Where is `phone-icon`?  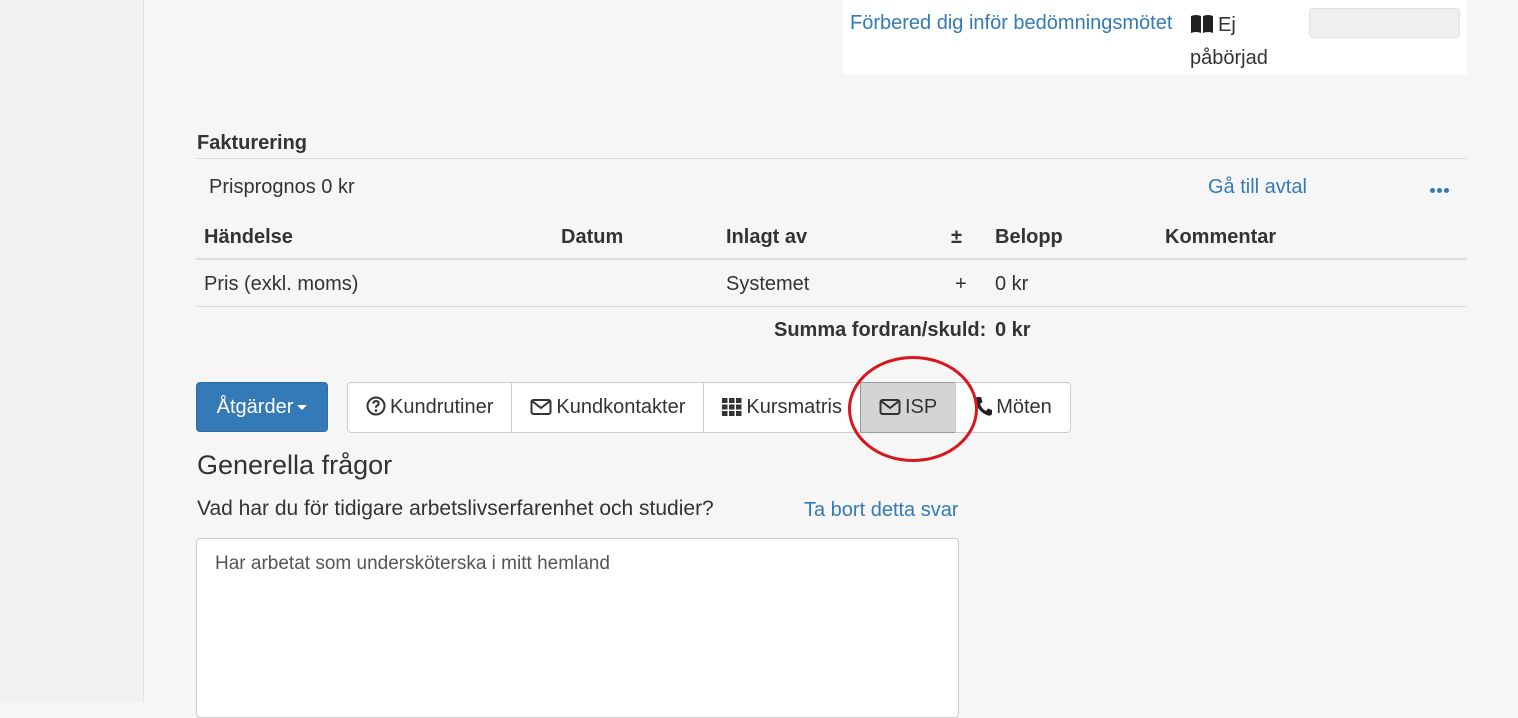
phone-icon is located at coordinates (983, 410).